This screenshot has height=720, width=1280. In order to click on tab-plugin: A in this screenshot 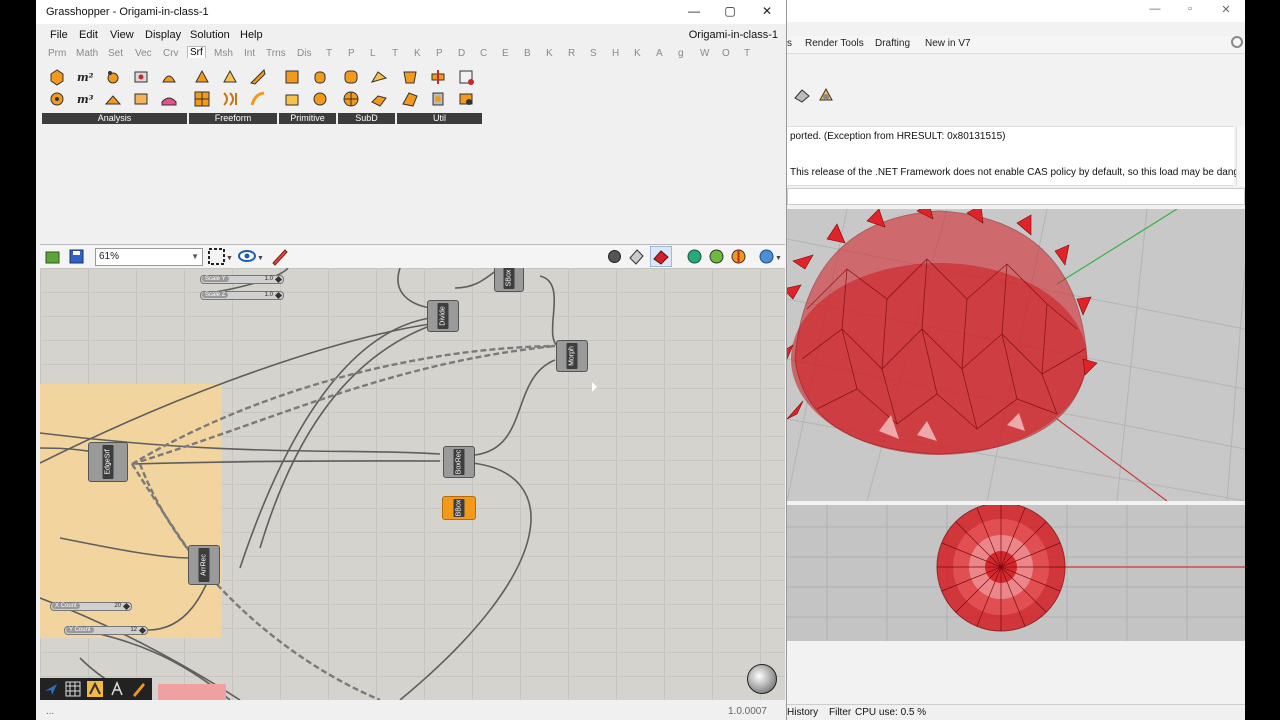, I will do `click(659, 53)`.